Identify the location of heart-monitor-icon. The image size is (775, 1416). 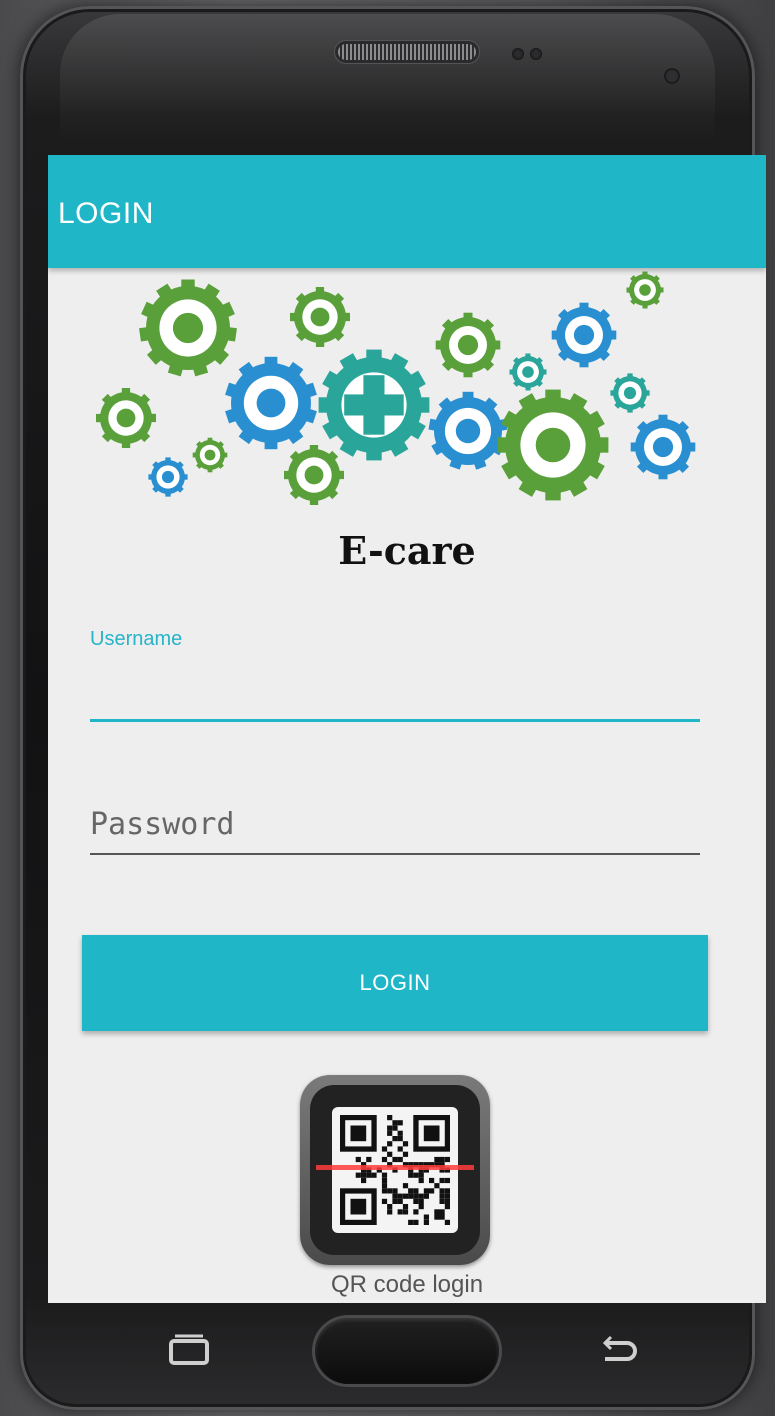
(188, 328).